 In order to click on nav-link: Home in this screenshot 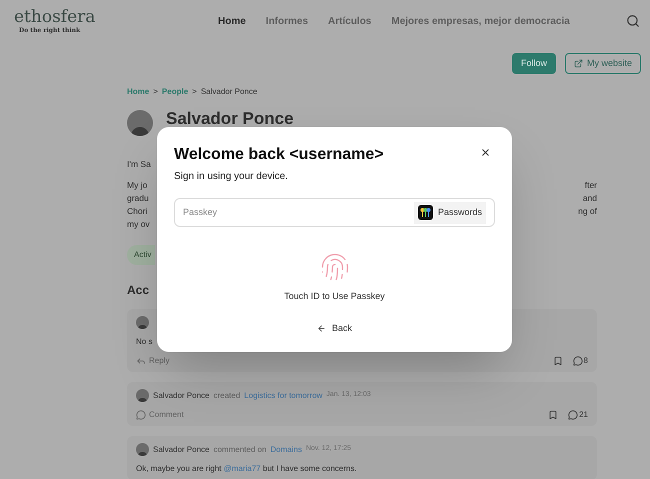, I will do `click(232, 21)`.